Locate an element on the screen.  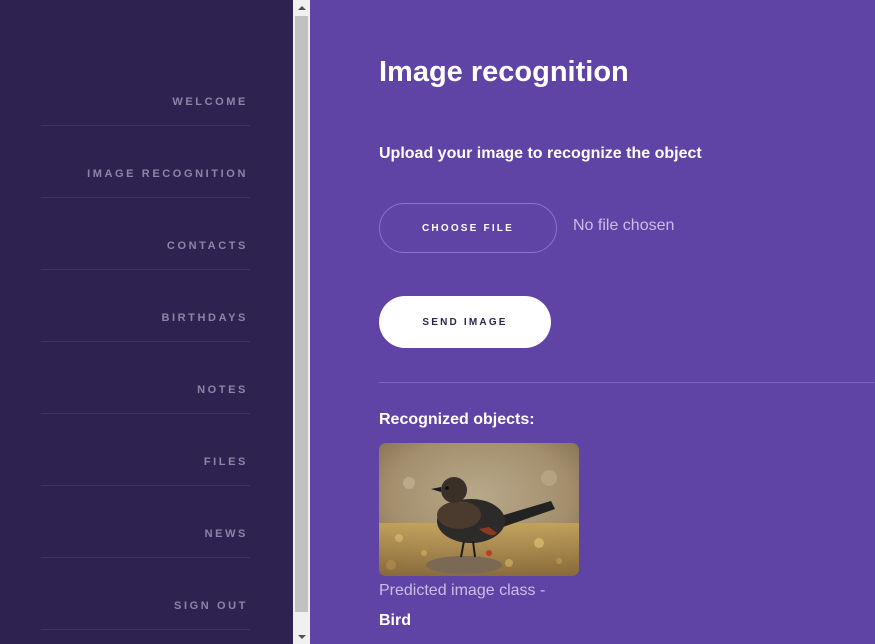
bird-photo is located at coordinates (479, 509).